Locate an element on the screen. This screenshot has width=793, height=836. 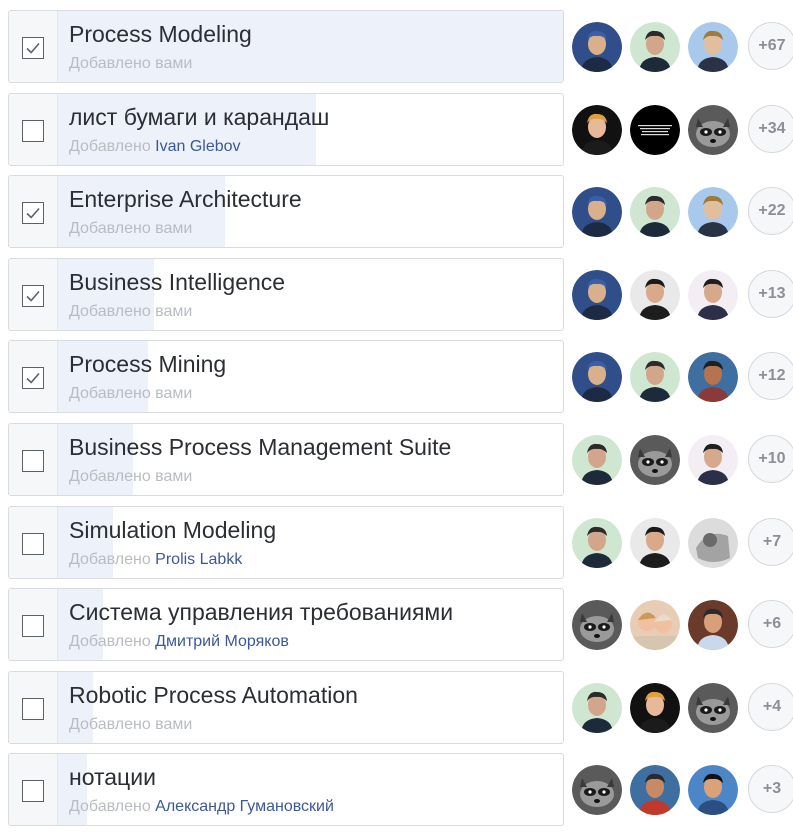
man-outdoor-avatar is located at coordinates (713, 377).